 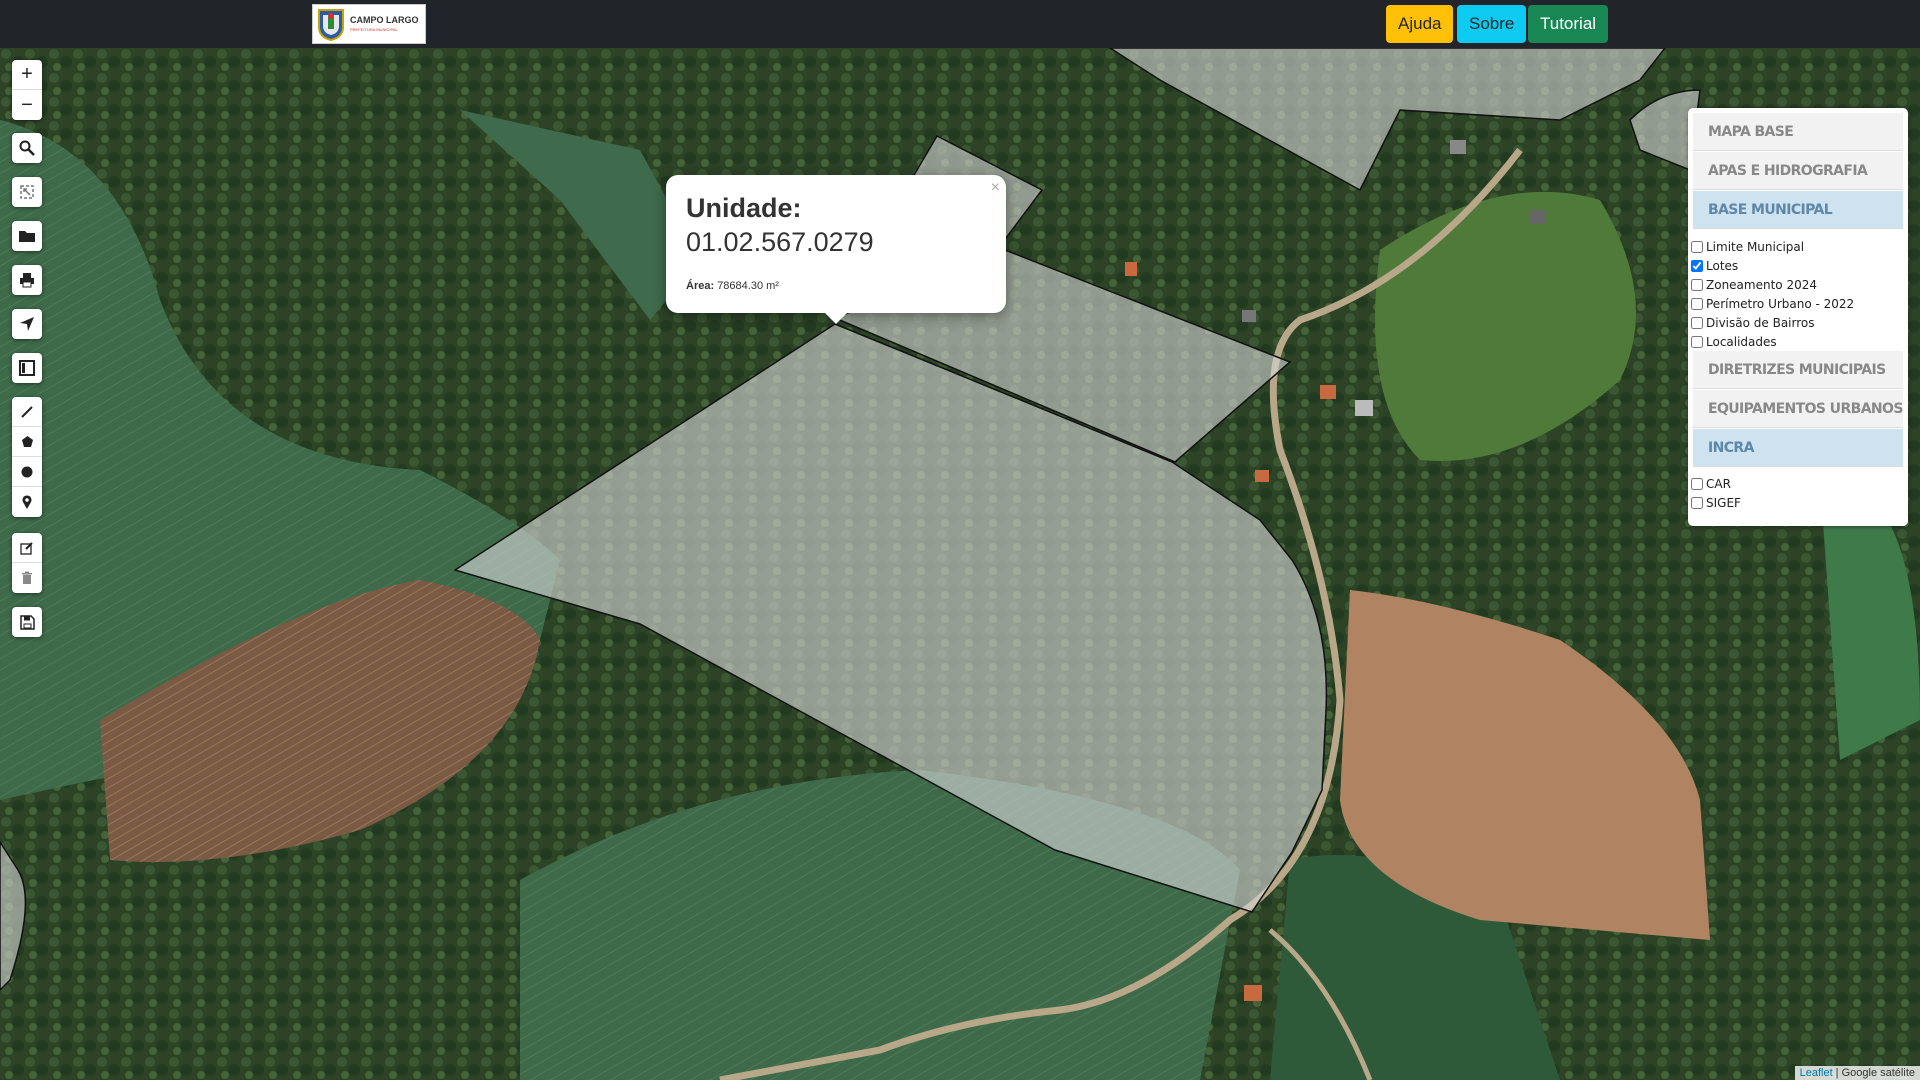 What do you see at coordinates (1798, 448) in the screenshot?
I see `section-incra: INCRA` at bounding box center [1798, 448].